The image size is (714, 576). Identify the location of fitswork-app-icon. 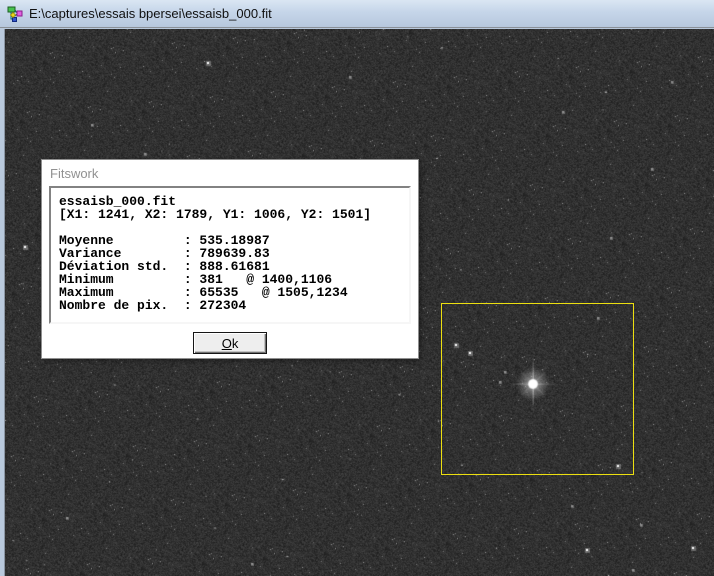
(15, 14).